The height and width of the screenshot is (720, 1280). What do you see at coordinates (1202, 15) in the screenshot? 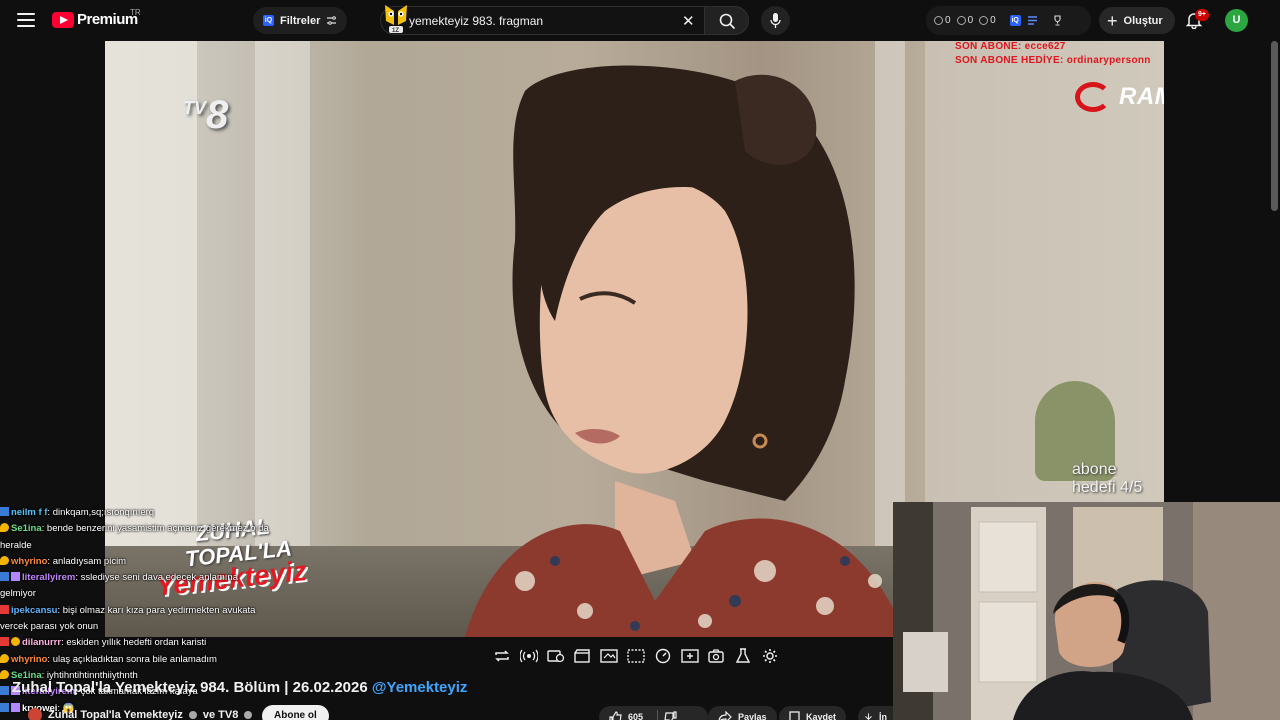
I see `notifications-badge: 9+` at bounding box center [1202, 15].